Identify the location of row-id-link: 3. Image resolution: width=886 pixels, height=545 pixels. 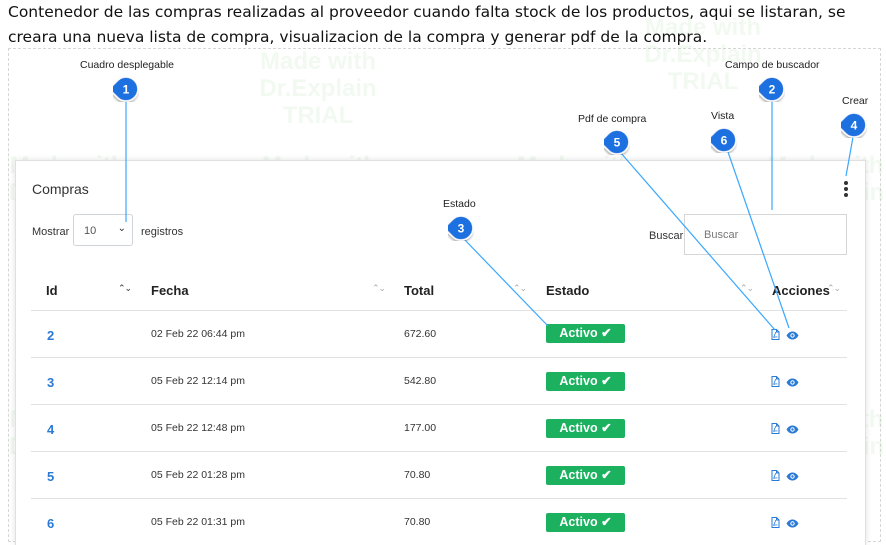
(50, 382).